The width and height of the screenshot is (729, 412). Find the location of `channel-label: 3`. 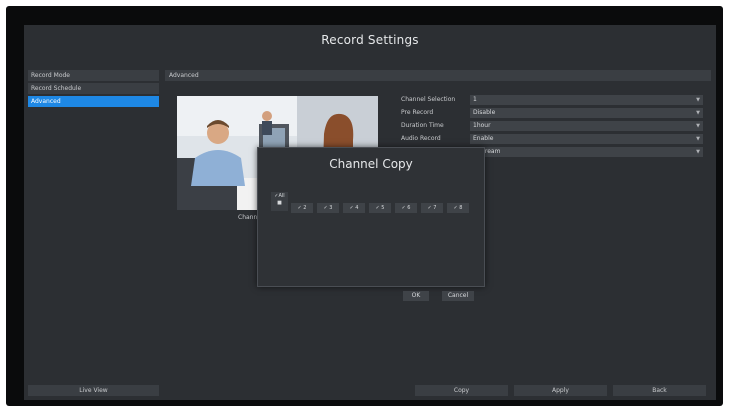

channel-label: 3 is located at coordinates (331, 208).